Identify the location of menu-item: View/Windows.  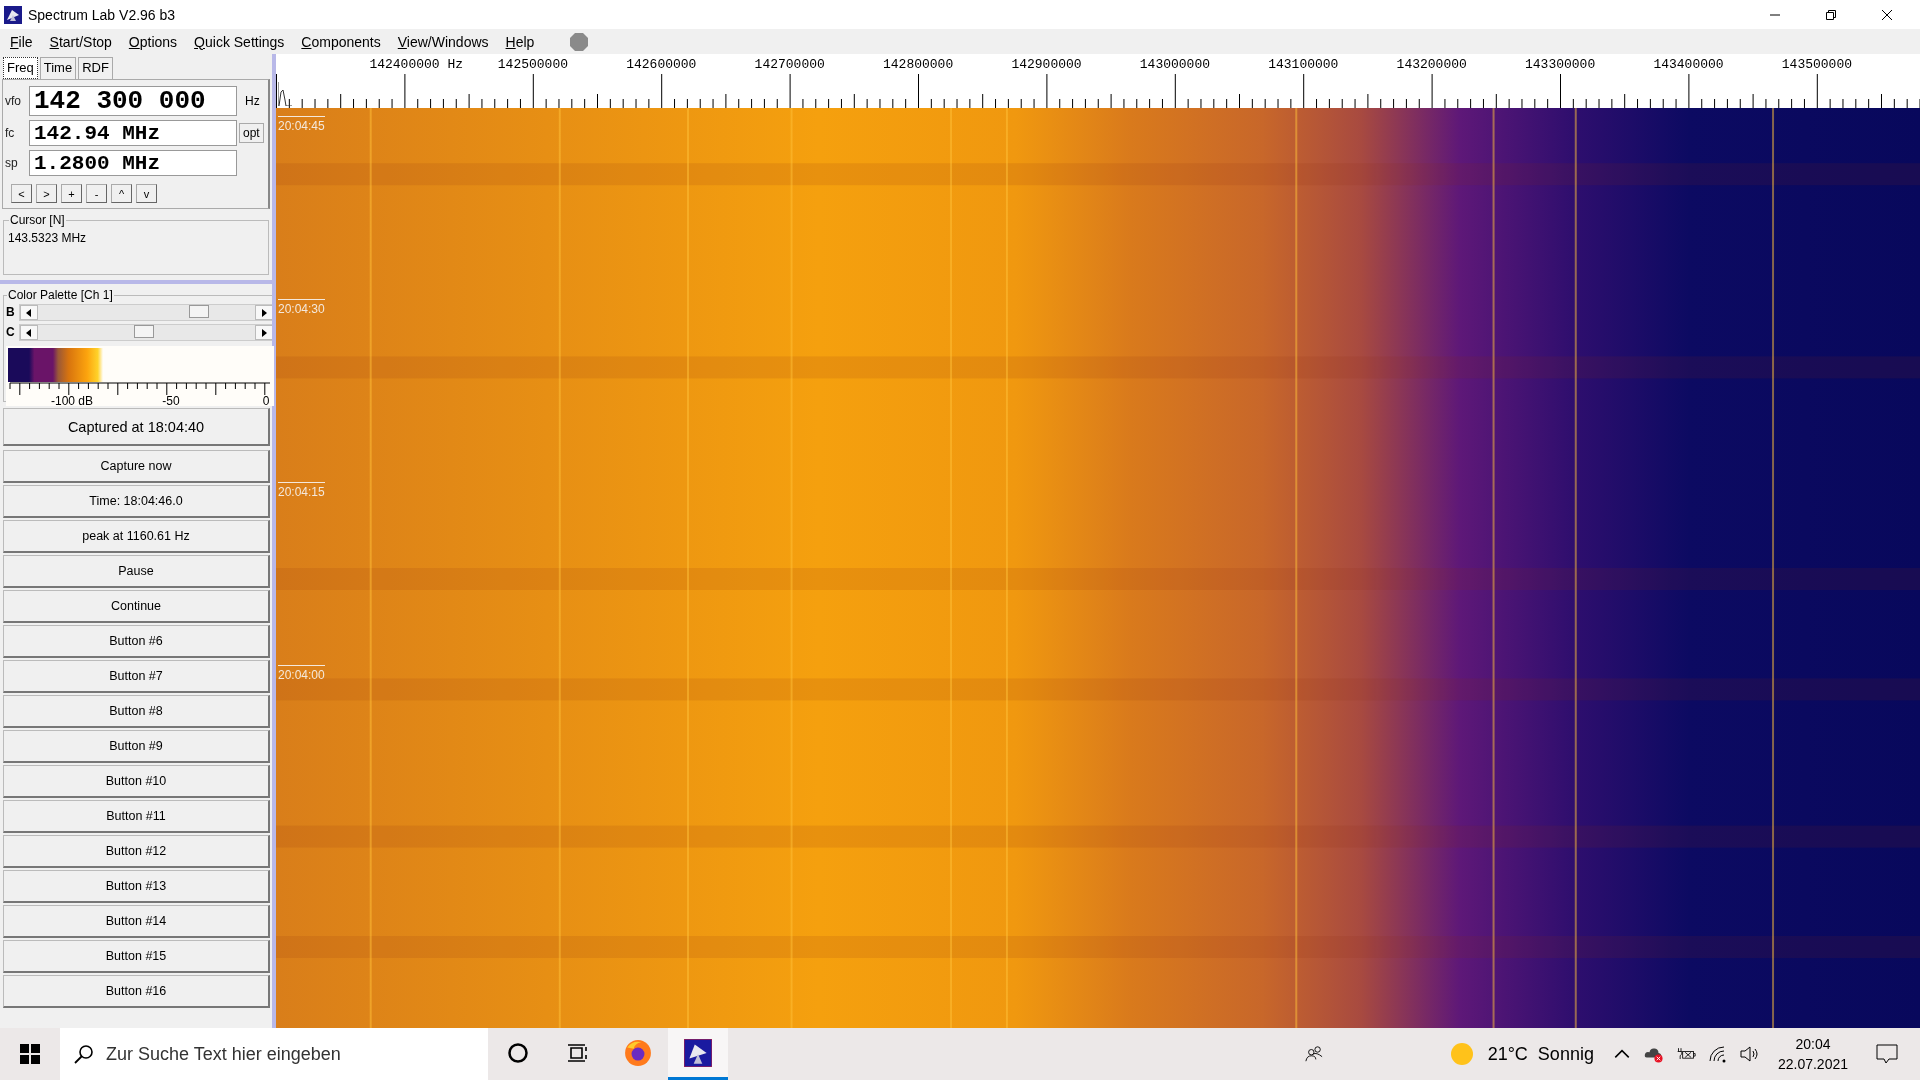
(443, 41).